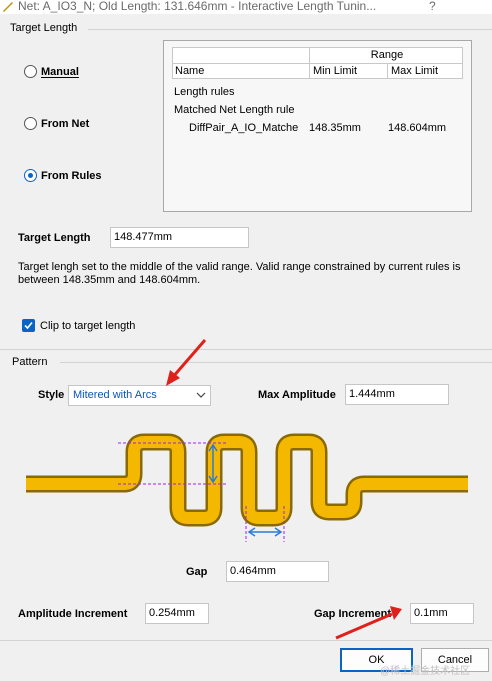  Describe the element at coordinates (425, 671) in the screenshot. I see `watermark: @稀土掘金技术社区` at that location.